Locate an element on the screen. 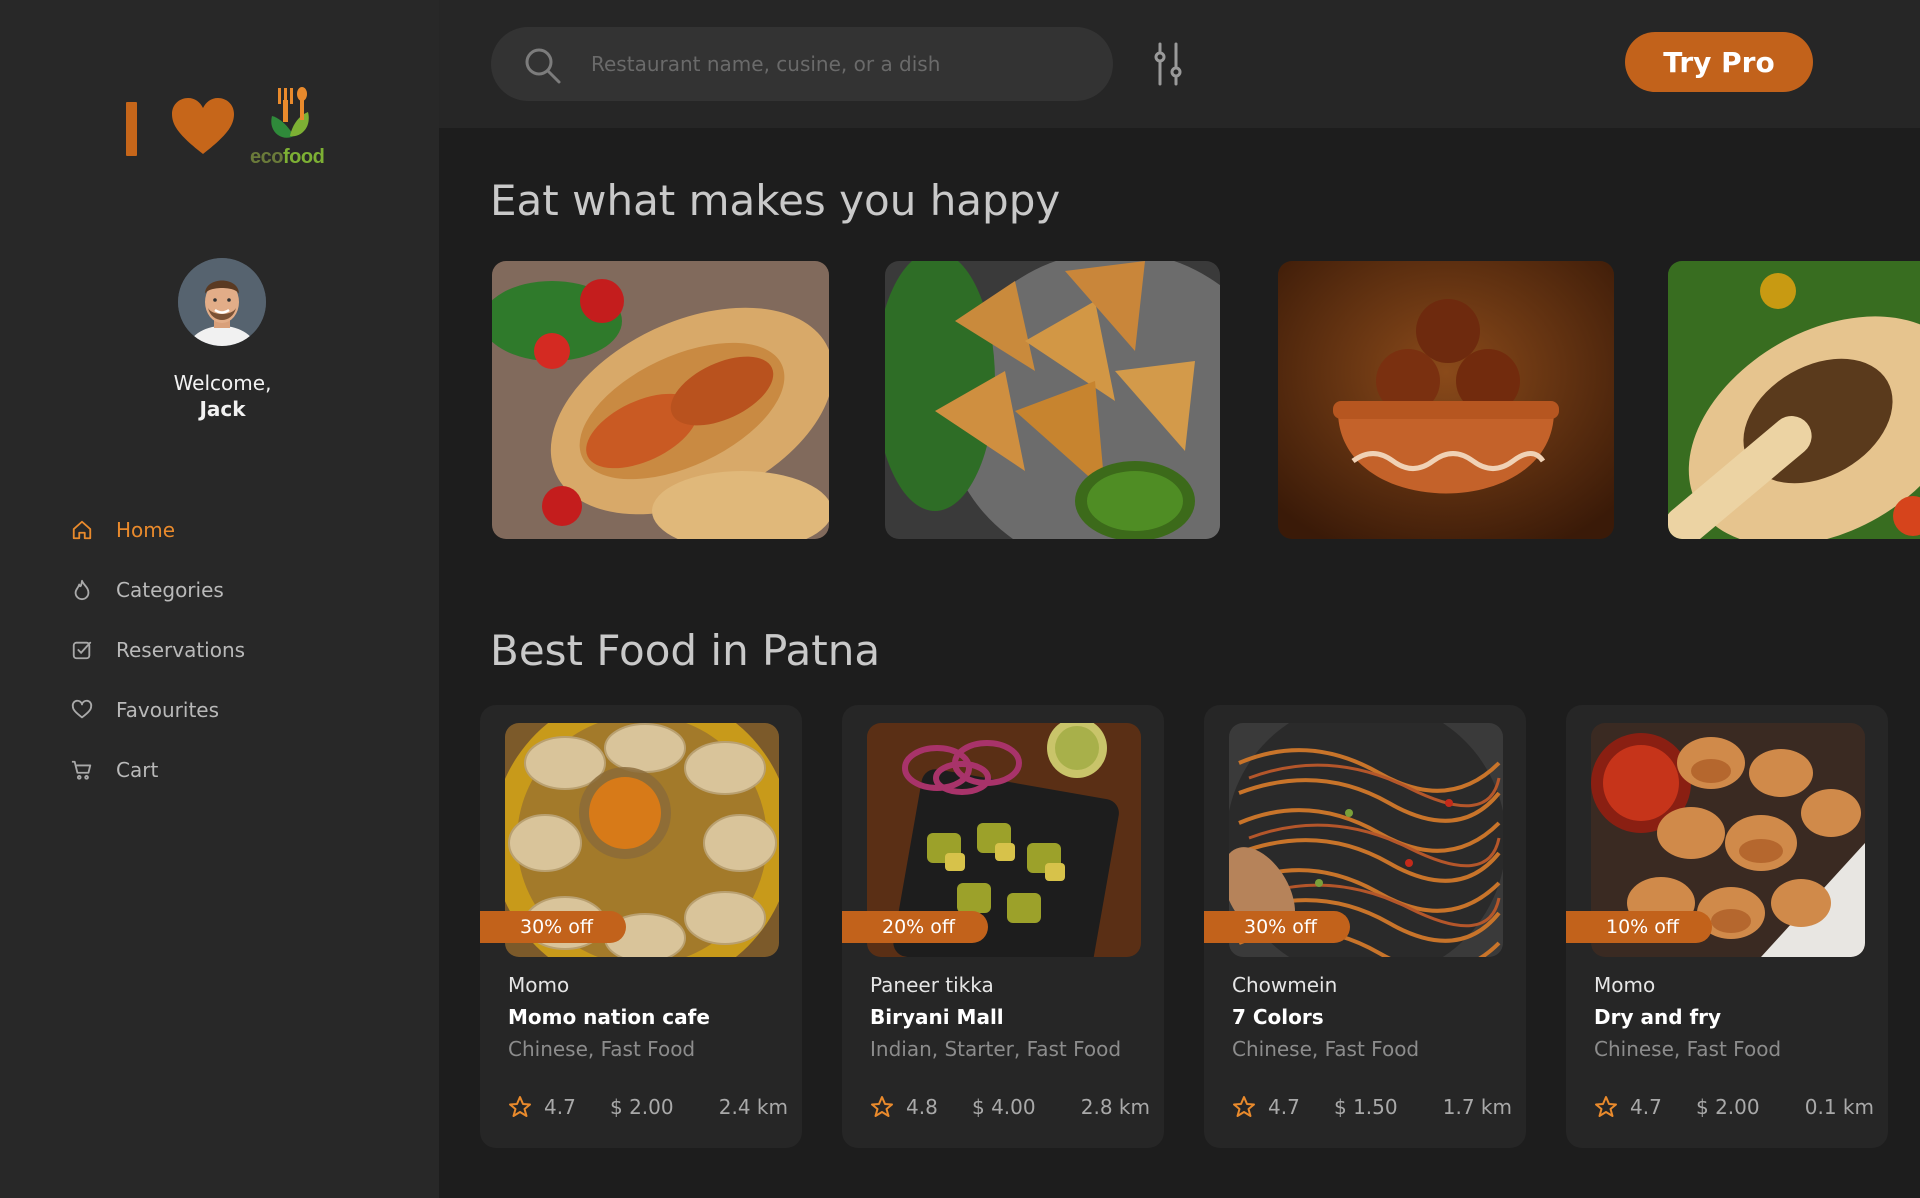 Image resolution: width=1920 pixels, height=1198 pixels. search-bar is located at coordinates (802, 64).